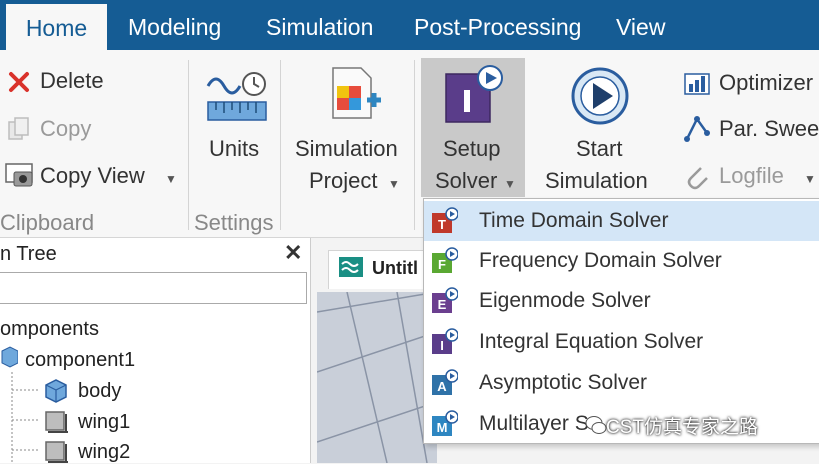 This screenshot has height=464, width=819. I want to click on menu-item-frequency-domain-solver: F Frequency Domain Solver, so click(621, 261).